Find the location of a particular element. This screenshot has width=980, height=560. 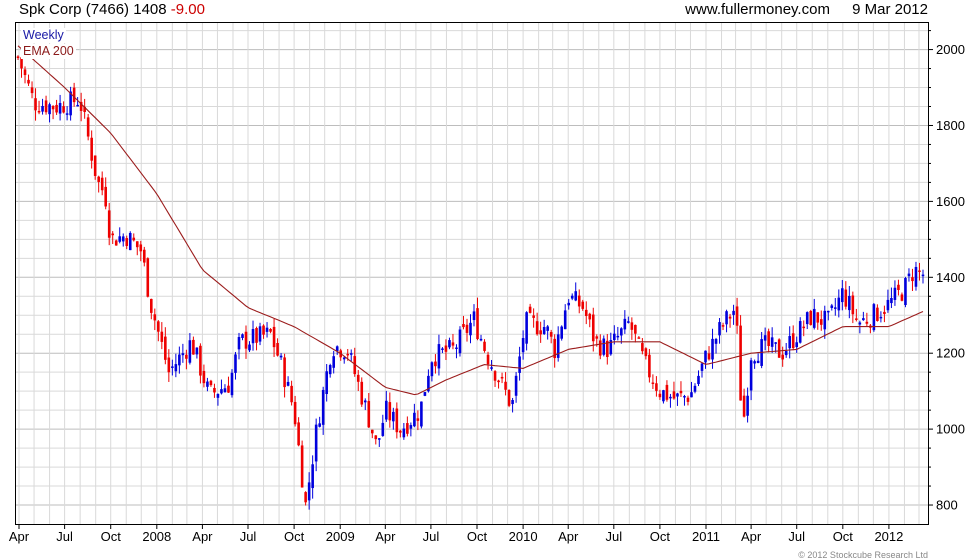

copyright-notice: © 2012 Stockcube Research Ltd is located at coordinates (863, 555).